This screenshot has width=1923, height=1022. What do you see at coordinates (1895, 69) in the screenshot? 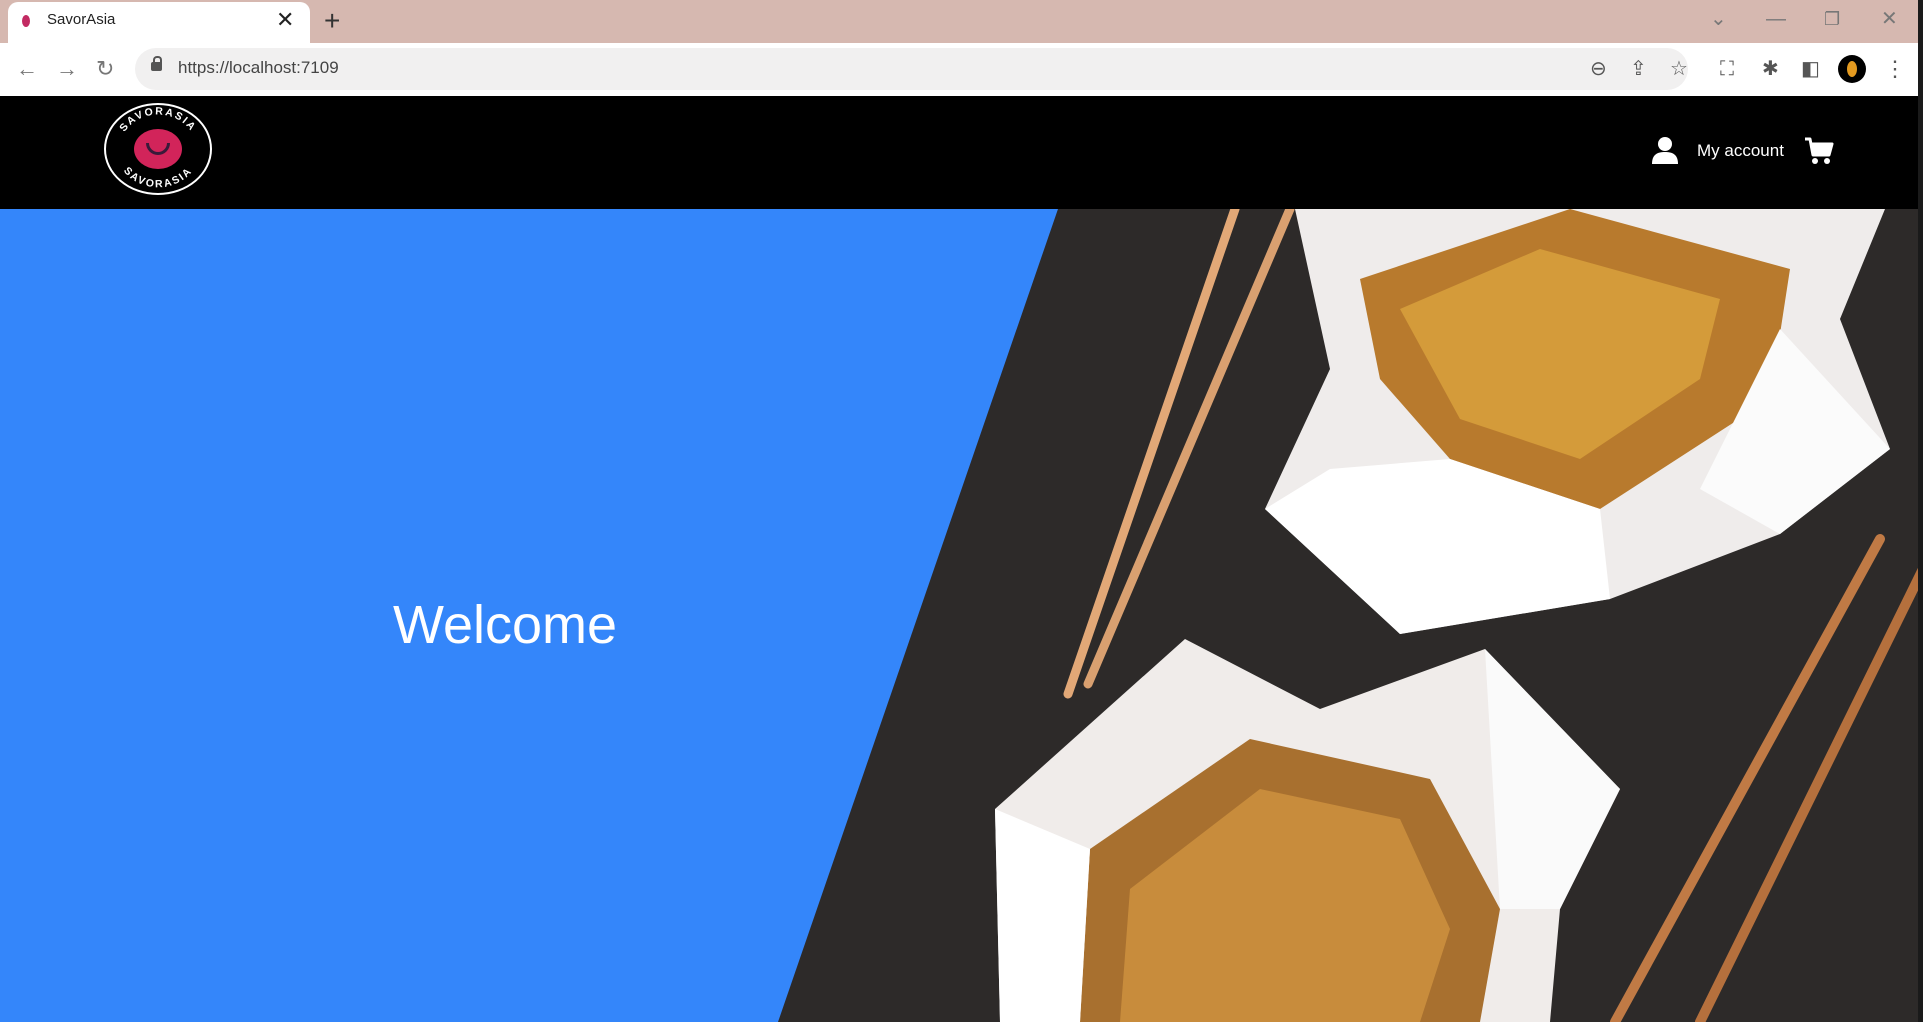
I see `browser-menu-icon: ⋮` at bounding box center [1895, 69].